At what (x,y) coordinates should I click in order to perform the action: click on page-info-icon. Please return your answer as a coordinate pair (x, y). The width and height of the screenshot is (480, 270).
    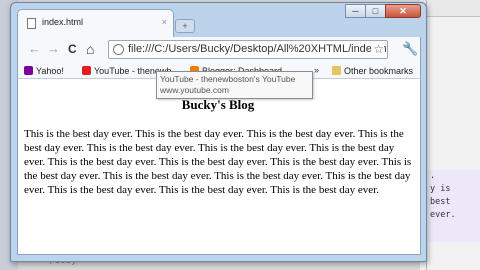
    Looking at the image, I should click on (118, 49).